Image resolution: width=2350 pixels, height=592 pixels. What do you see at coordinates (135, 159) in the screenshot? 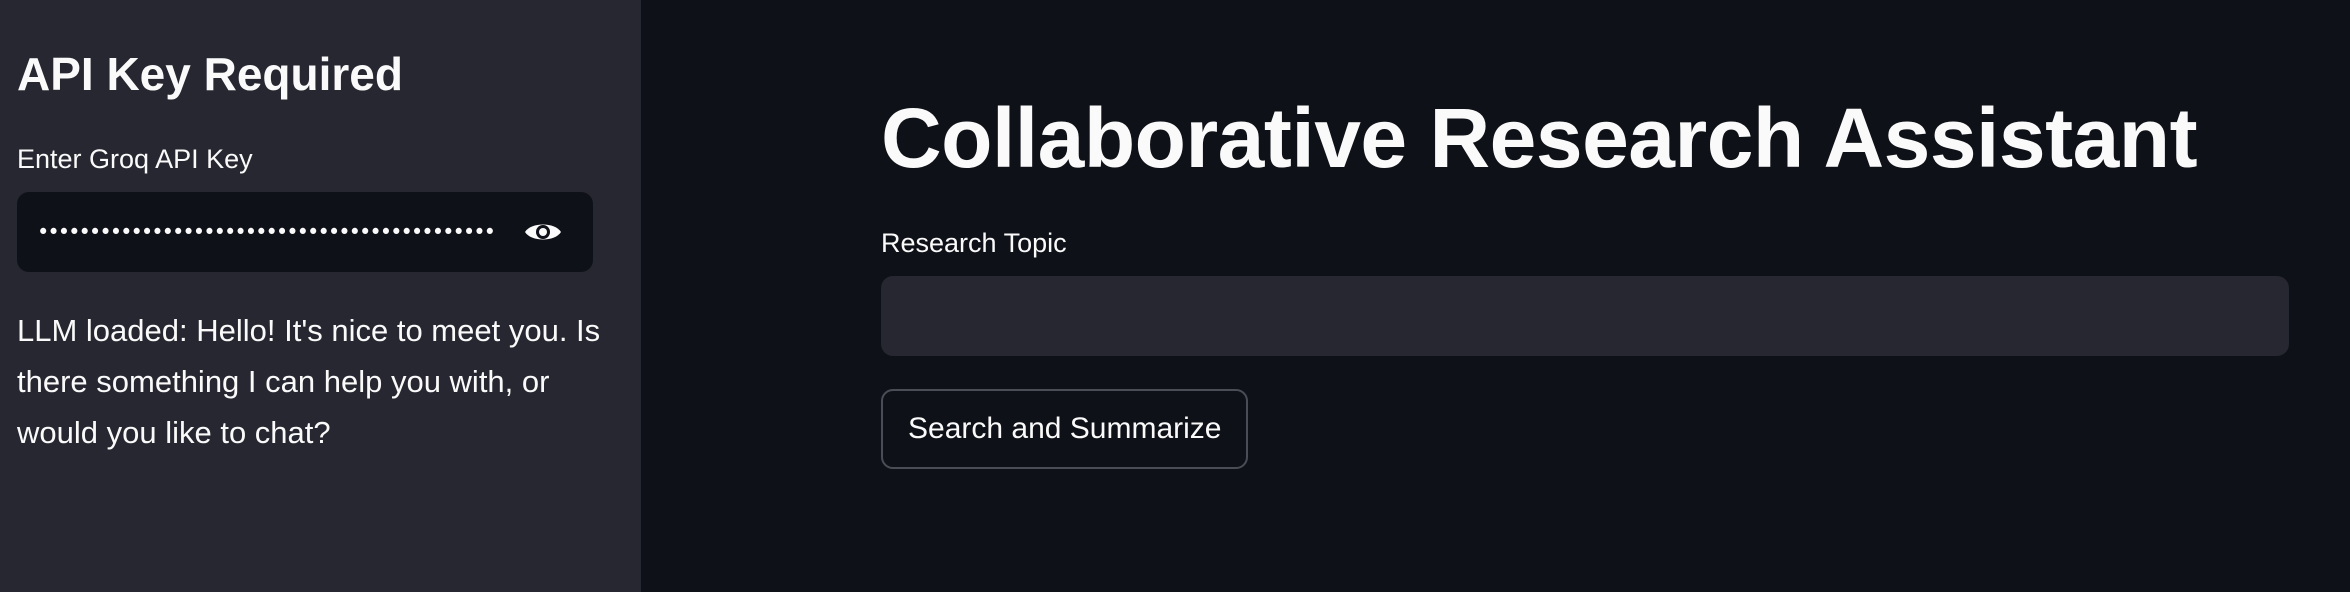
I see `api-key-label: Enter Groq API Key` at bounding box center [135, 159].